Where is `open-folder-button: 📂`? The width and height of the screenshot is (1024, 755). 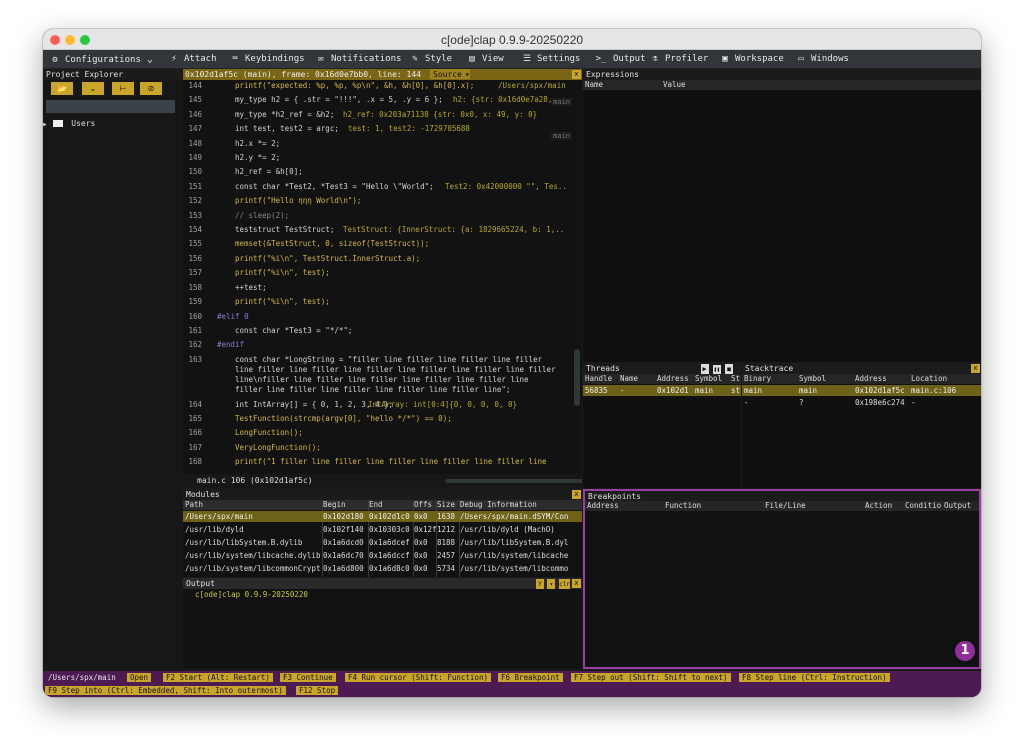
open-folder-button: 📂 is located at coordinates (62, 88).